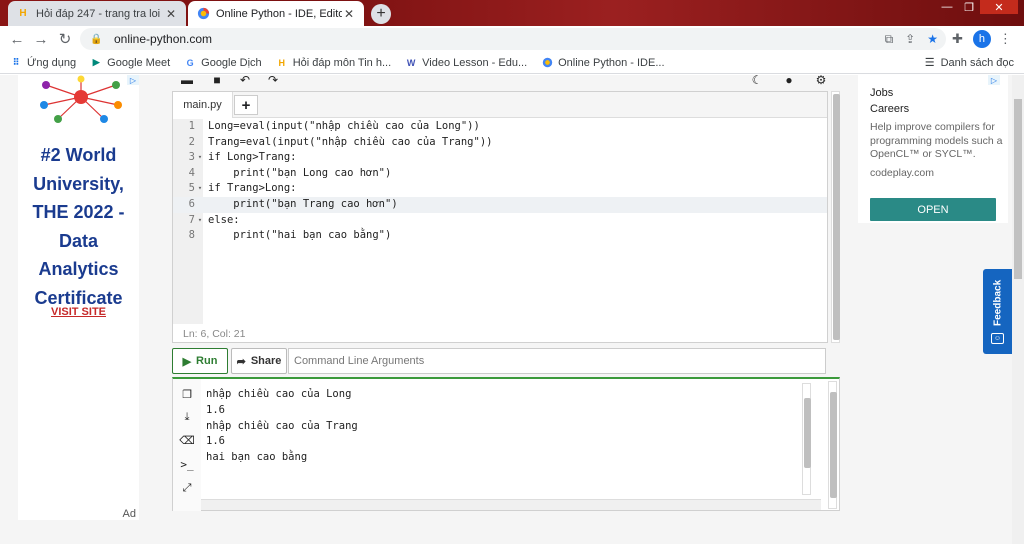 Image resolution: width=1024 pixels, height=544 pixels. I want to click on console-outer-scrollbar, so click(832, 445).